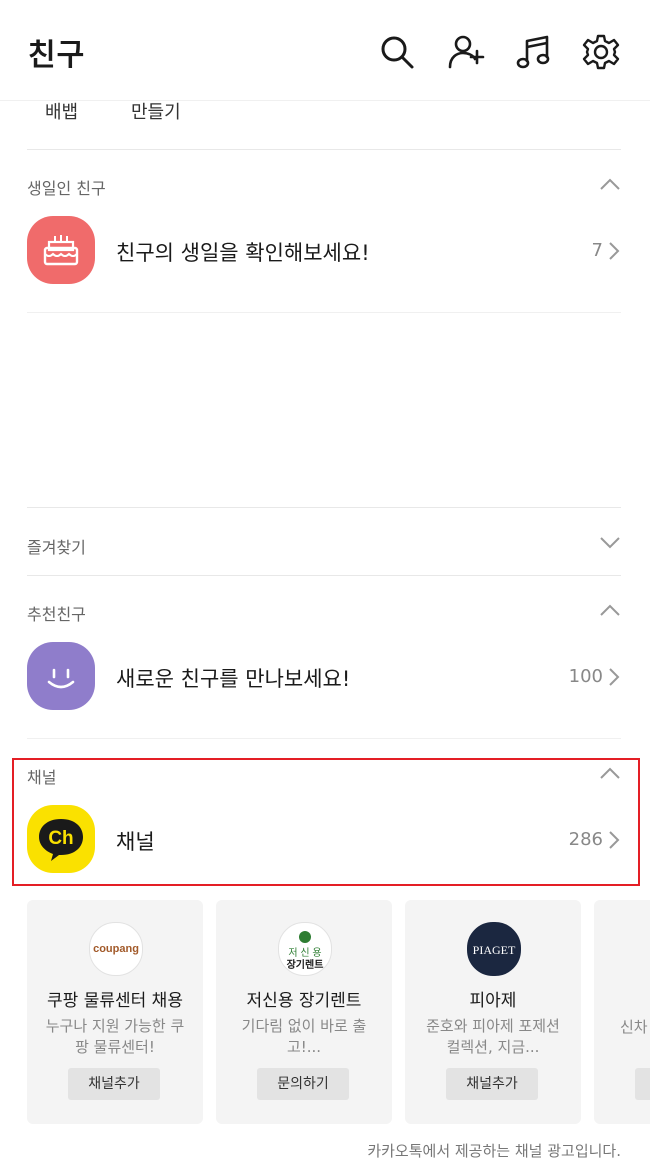 The height and width of the screenshot is (1173, 650). What do you see at coordinates (233, 678) in the screenshot?
I see `recommended-row-text: 새로운 친구를 만나보세요!` at bounding box center [233, 678].